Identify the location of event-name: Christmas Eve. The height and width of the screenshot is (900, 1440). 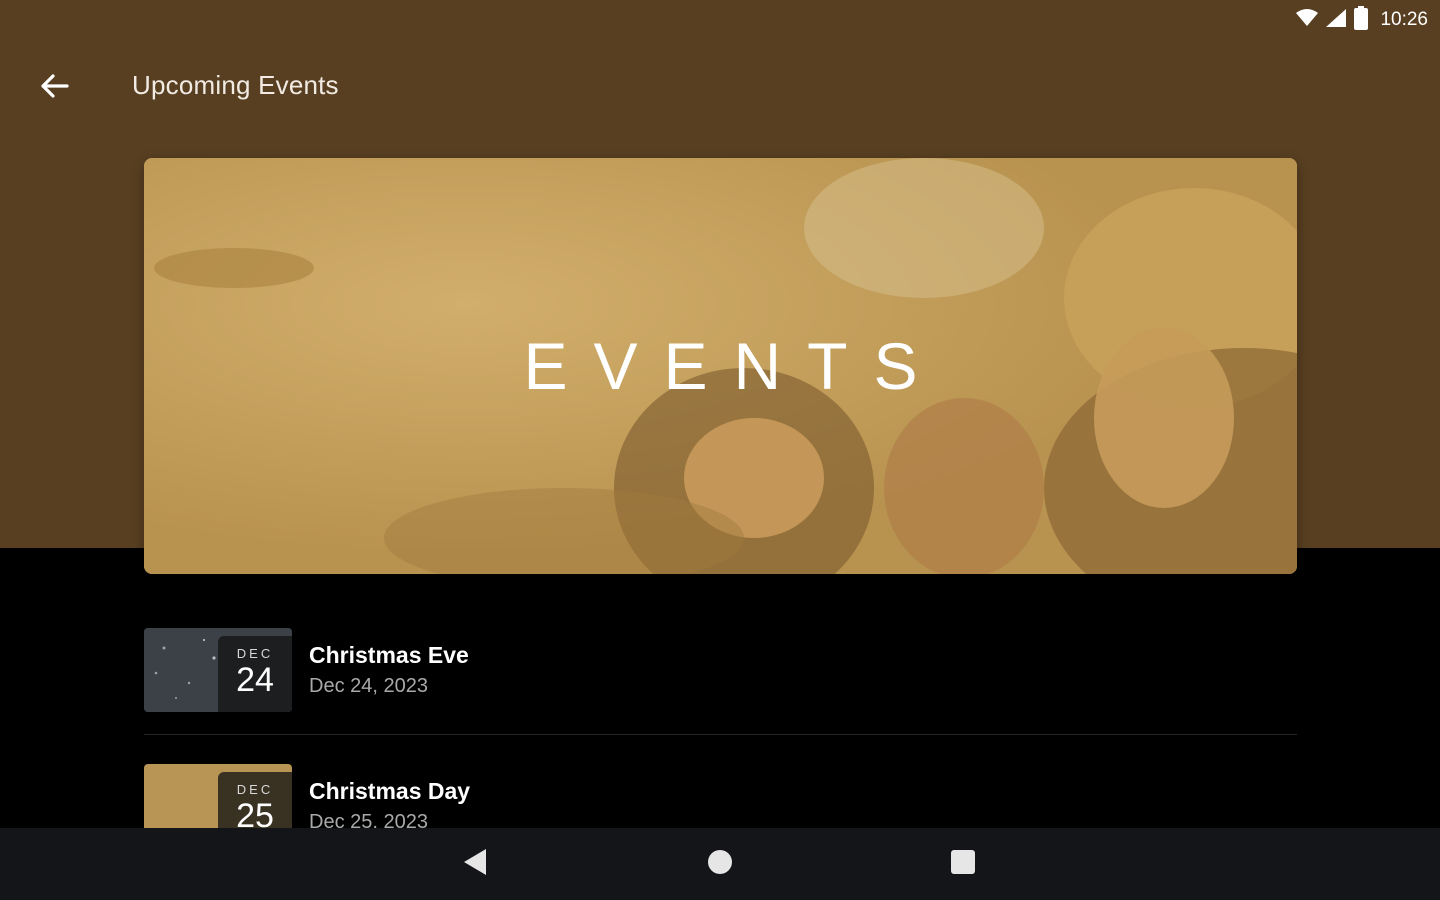
(389, 655).